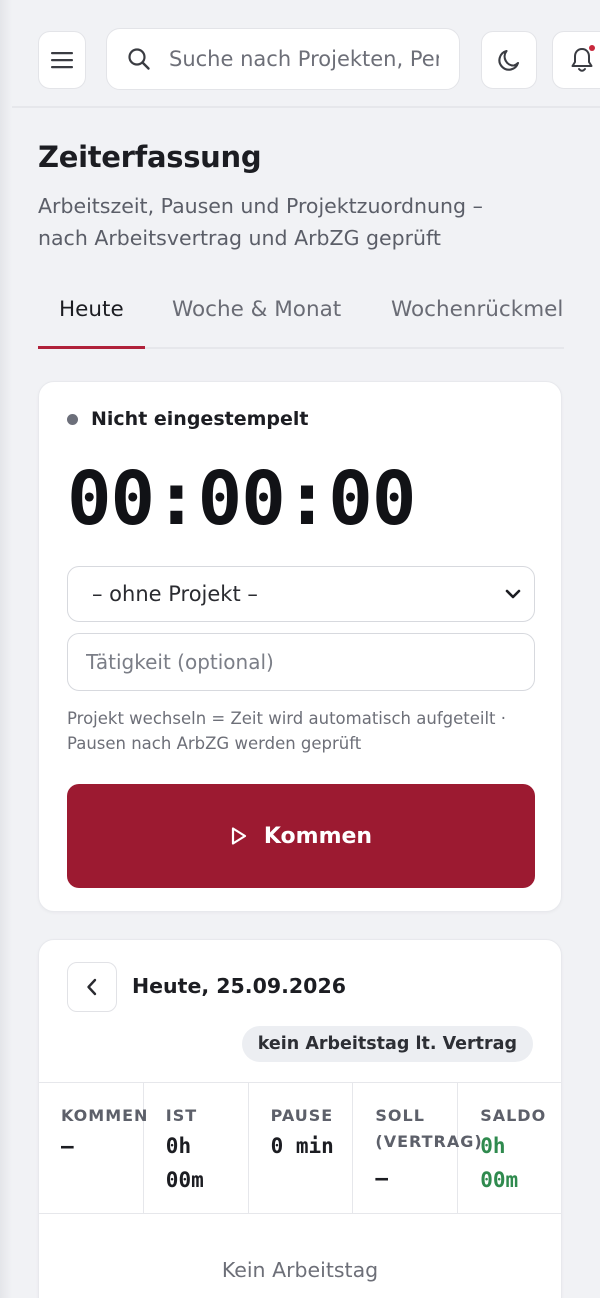  What do you see at coordinates (300, 1270) in the screenshot?
I see `empty-day-note: Kein Arbeitstag` at bounding box center [300, 1270].